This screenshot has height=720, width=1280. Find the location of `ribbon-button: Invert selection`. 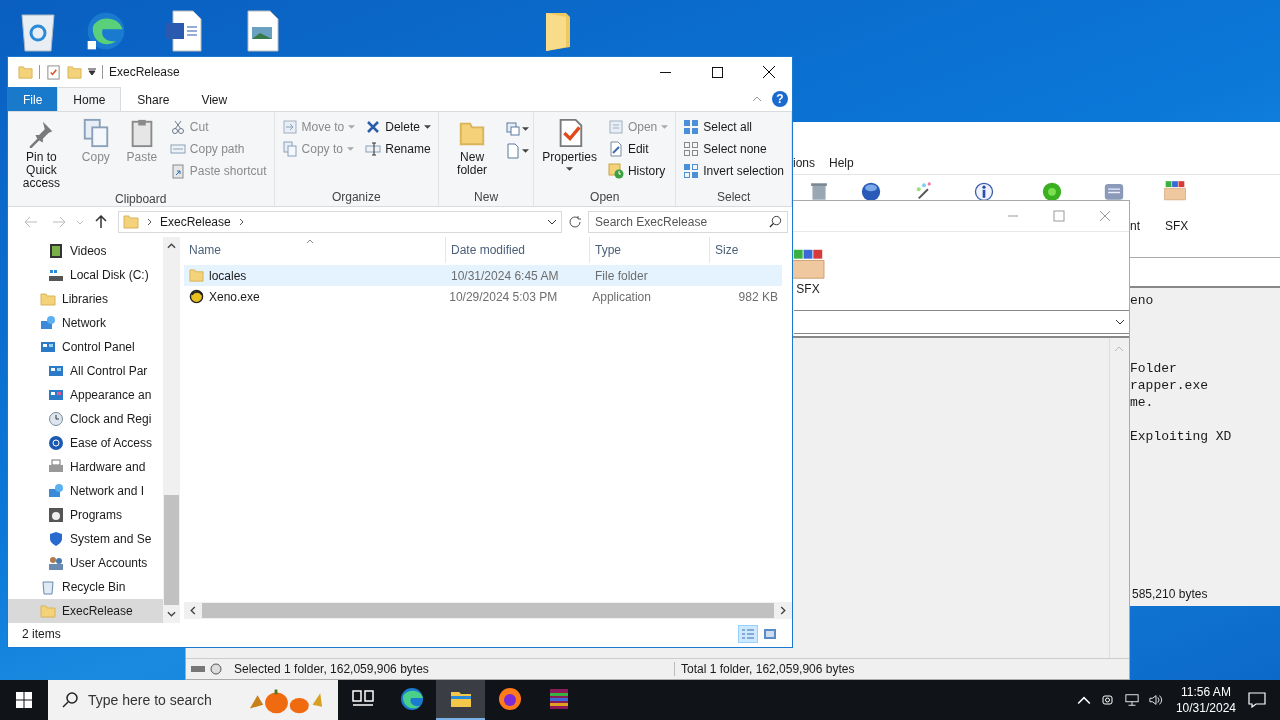

ribbon-button: Invert selection is located at coordinates (733, 171).